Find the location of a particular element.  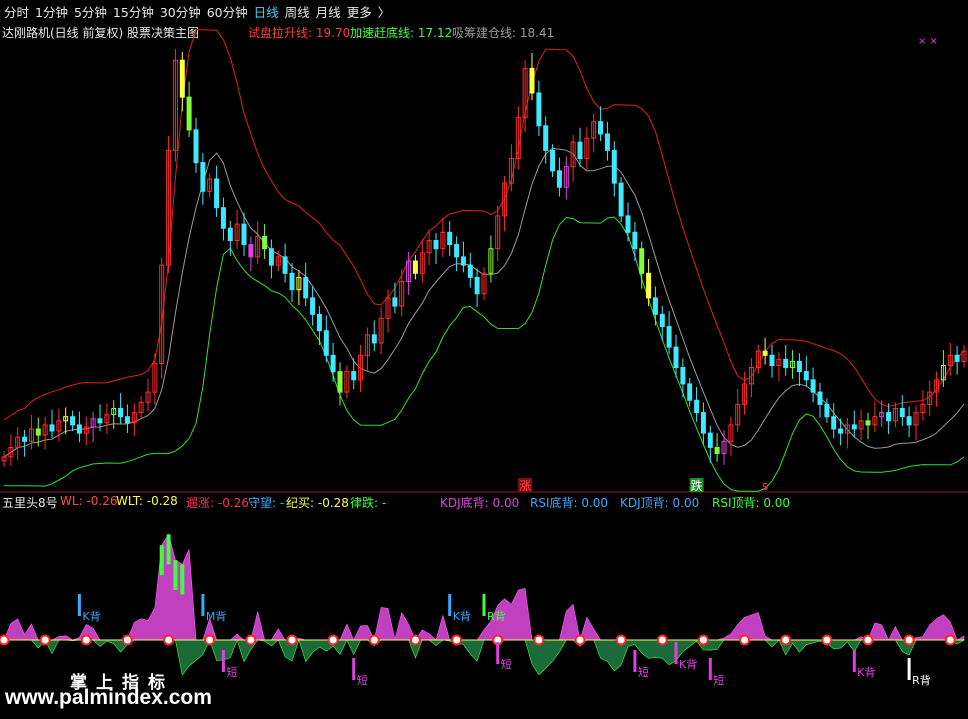

positive-area is located at coordinates (484, 587).